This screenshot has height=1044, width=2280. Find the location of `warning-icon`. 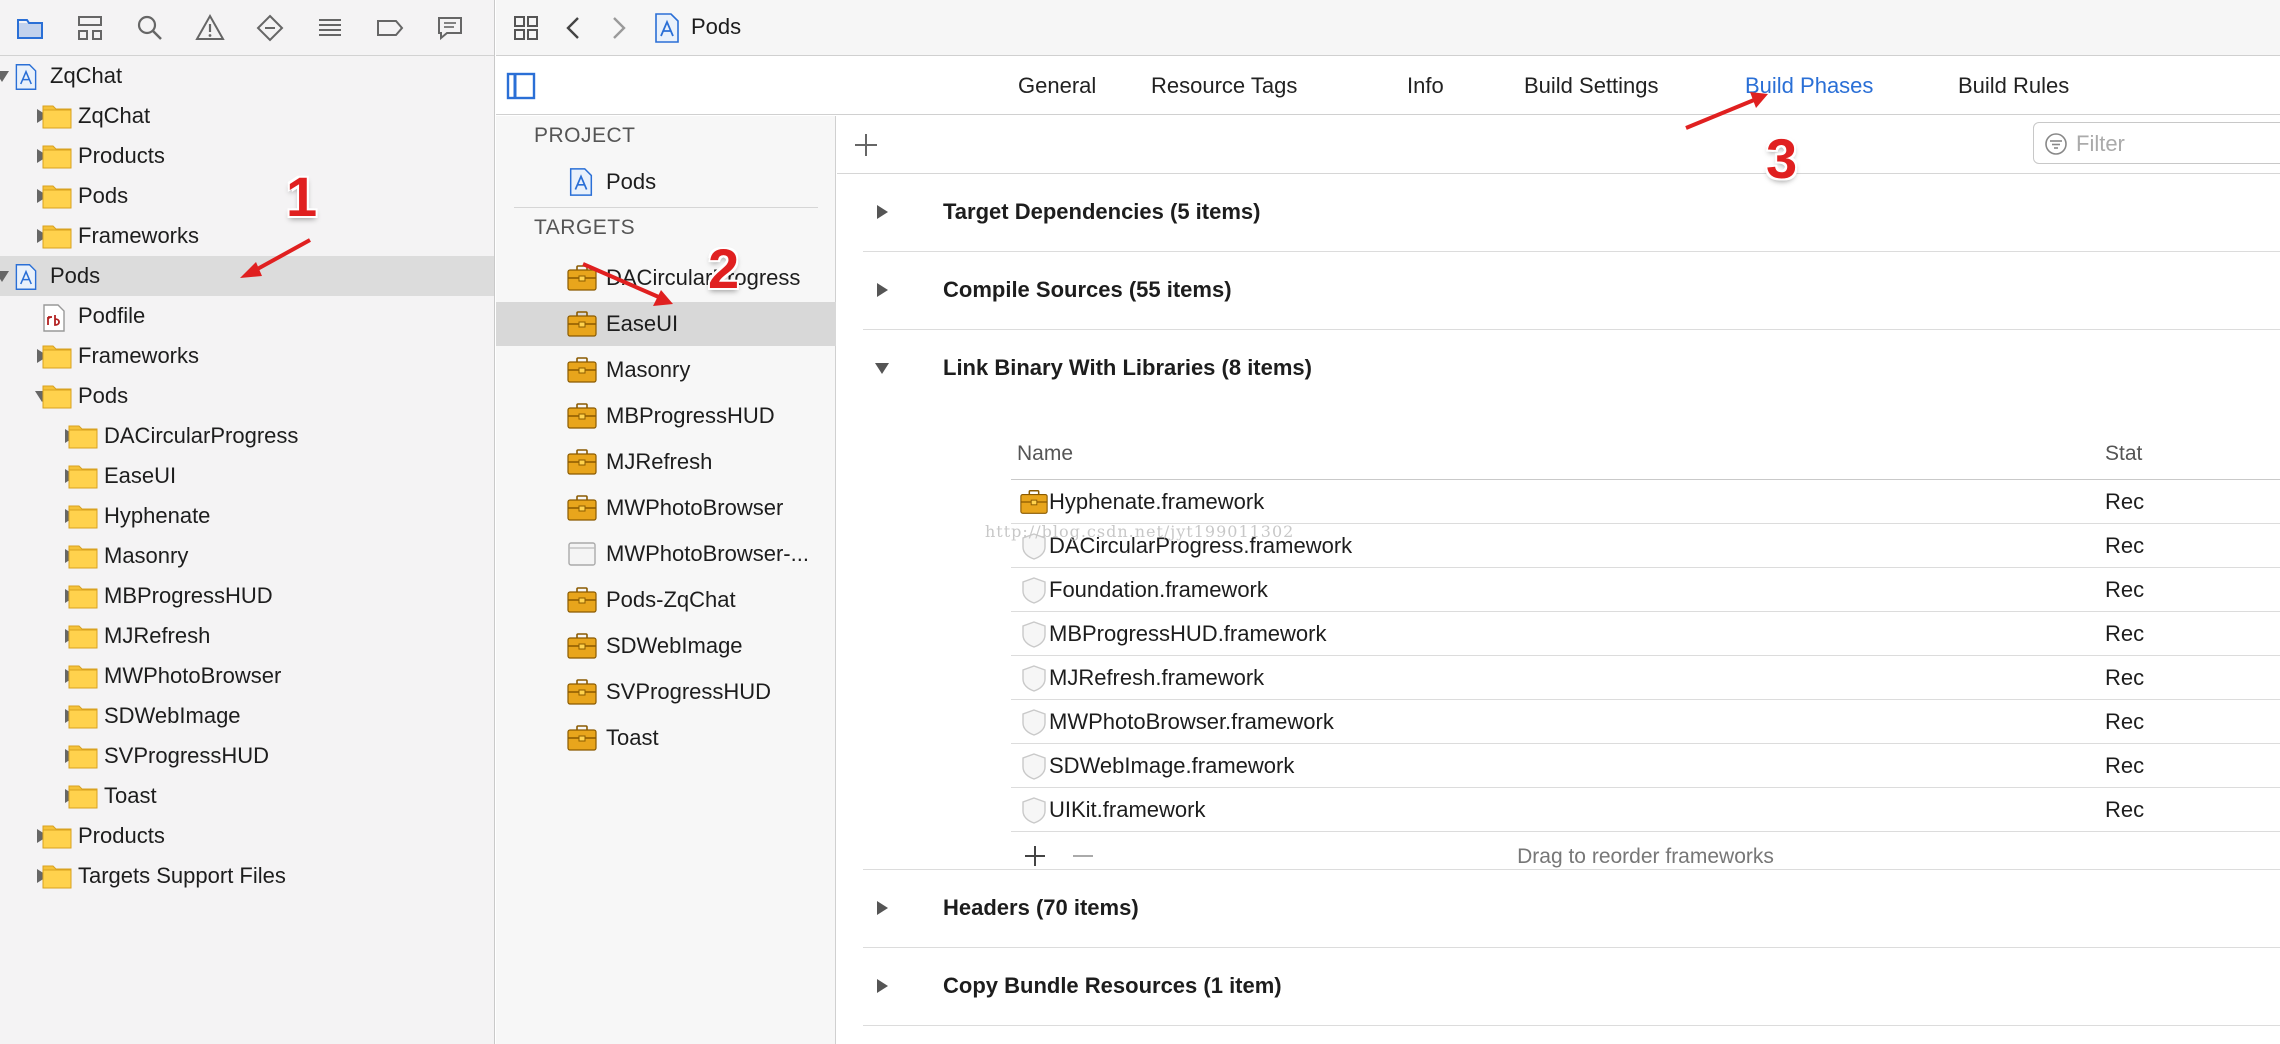

warning-icon is located at coordinates (210, 28).